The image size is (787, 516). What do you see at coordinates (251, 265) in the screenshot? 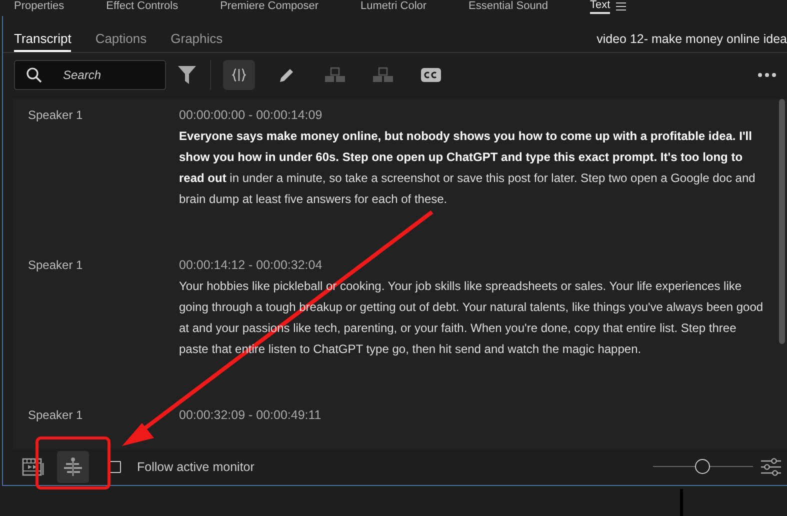
I see `timecode: 00:00:14:12 - 00:00:32:04` at bounding box center [251, 265].